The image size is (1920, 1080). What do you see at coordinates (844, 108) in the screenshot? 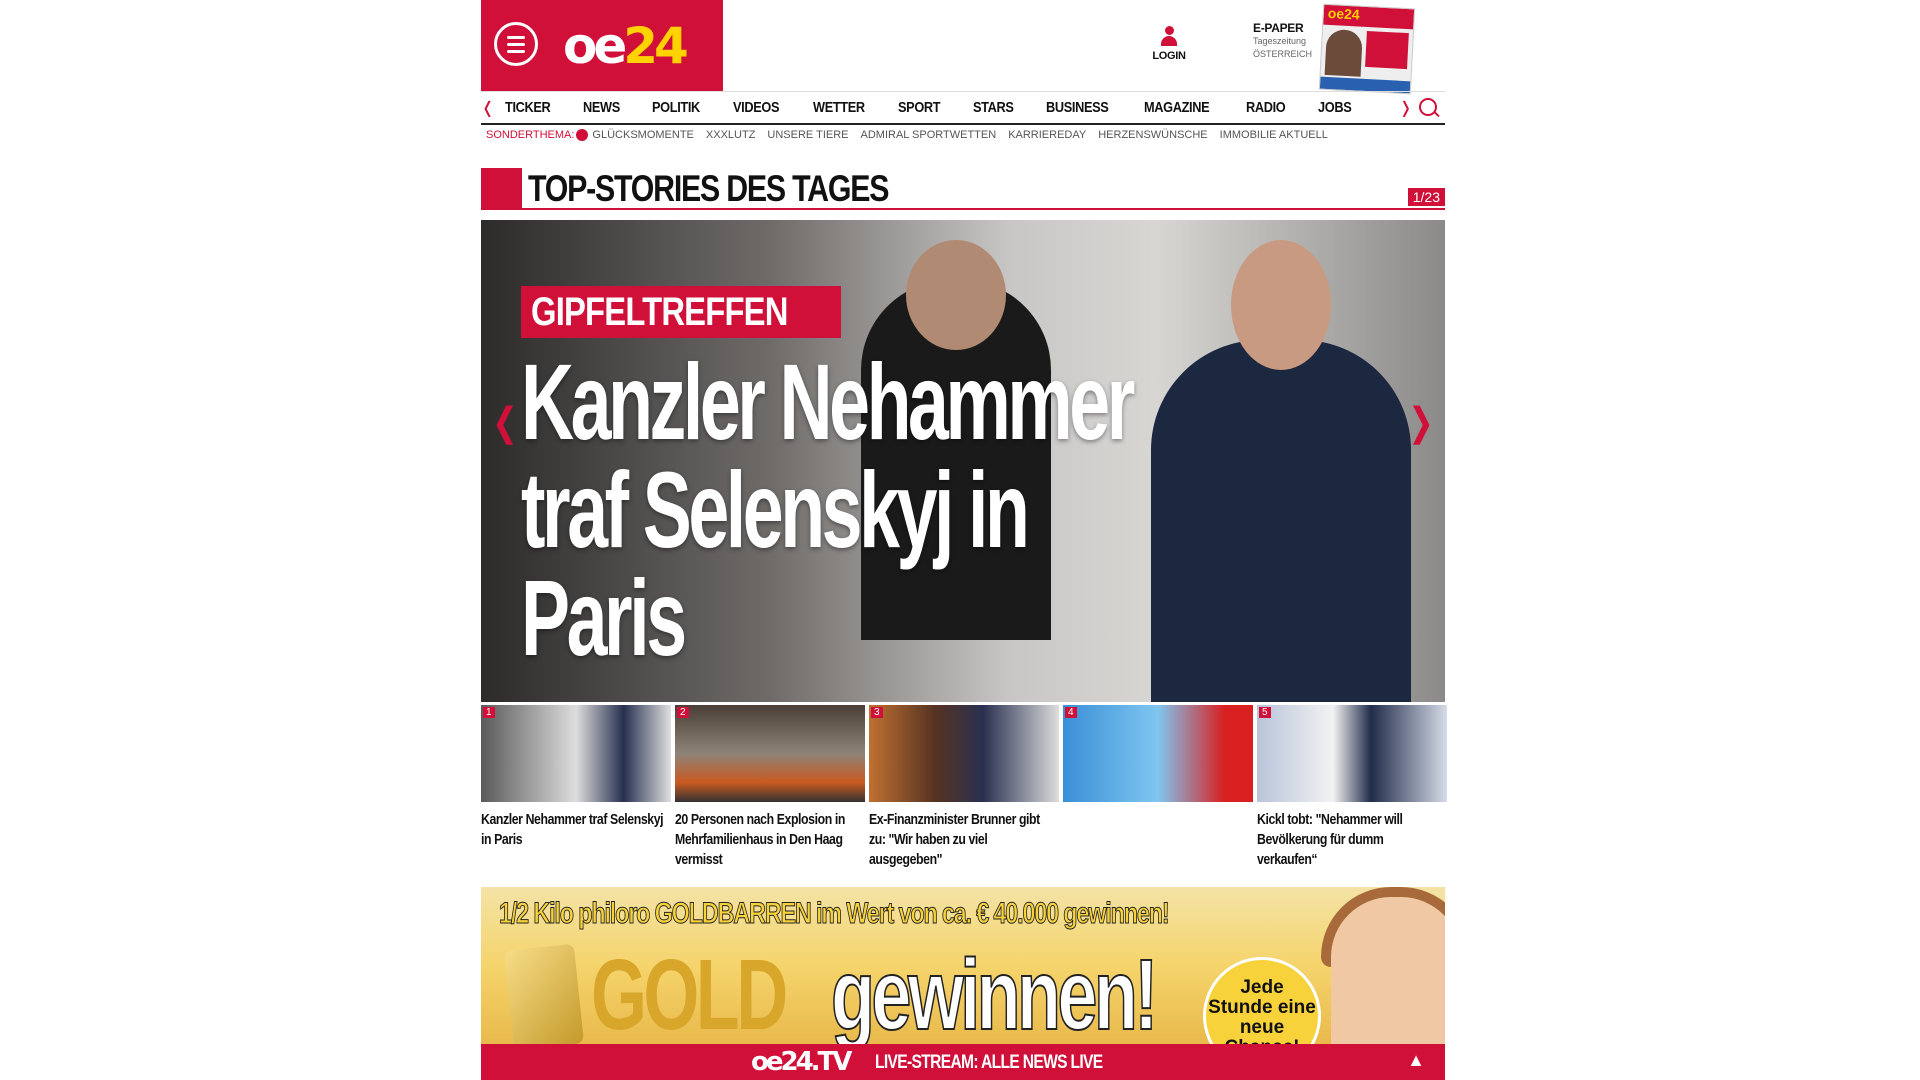
I see `nav-item-wetter: WETTER` at bounding box center [844, 108].